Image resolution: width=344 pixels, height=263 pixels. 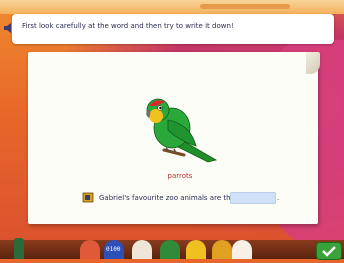 What do you see at coordinates (182, 130) in the screenshot?
I see `parrot-illustration` at bounding box center [182, 130].